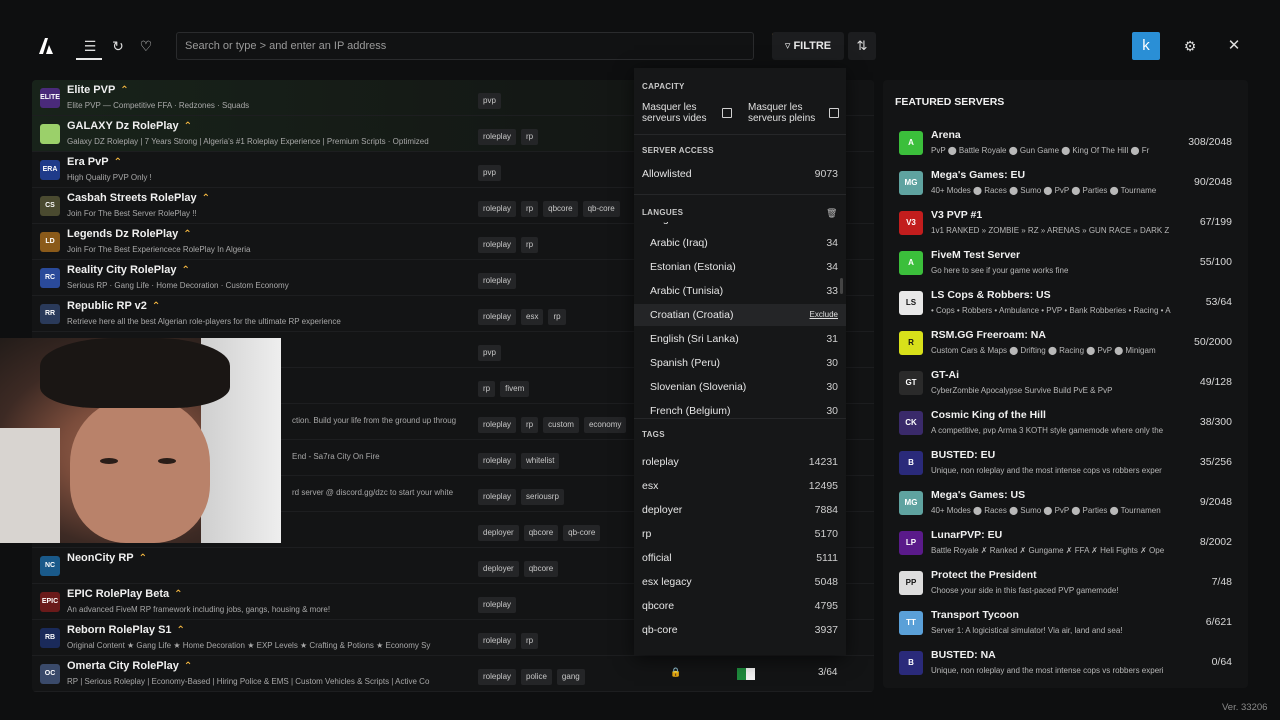  What do you see at coordinates (1215, 462) in the screenshot?
I see `featured-player-count: 35/256` at bounding box center [1215, 462].